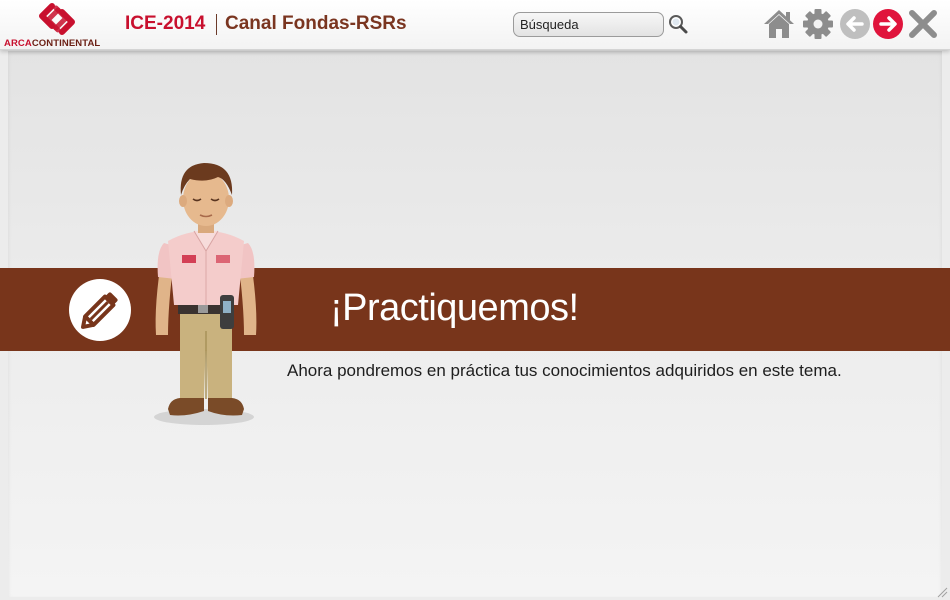 This screenshot has height=600, width=950. I want to click on search-input, so click(588, 24).